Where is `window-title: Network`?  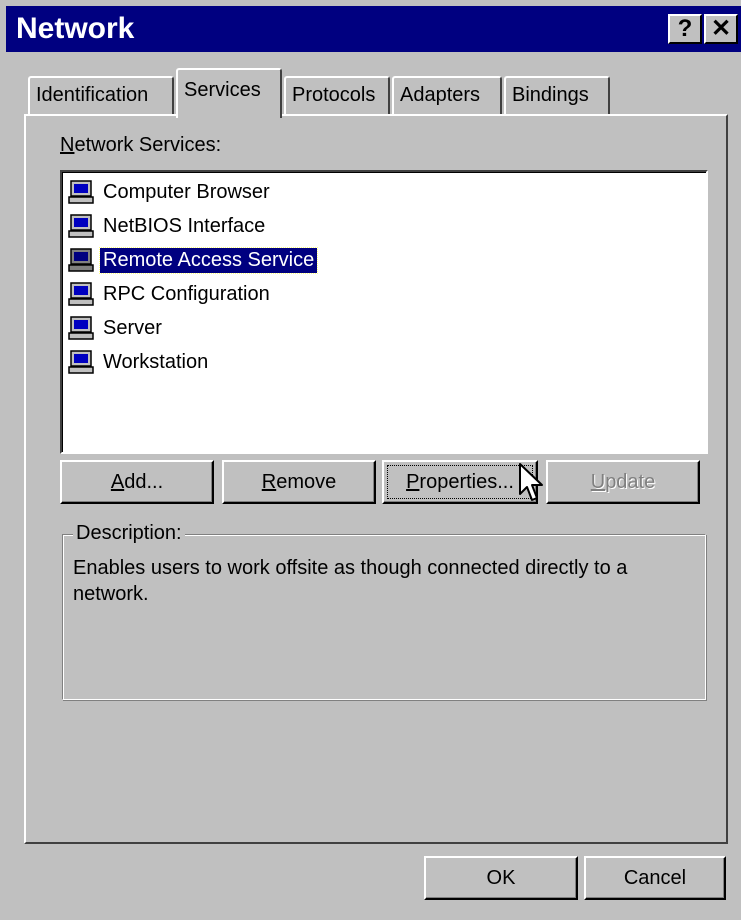 window-title: Network is located at coordinates (75, 28).